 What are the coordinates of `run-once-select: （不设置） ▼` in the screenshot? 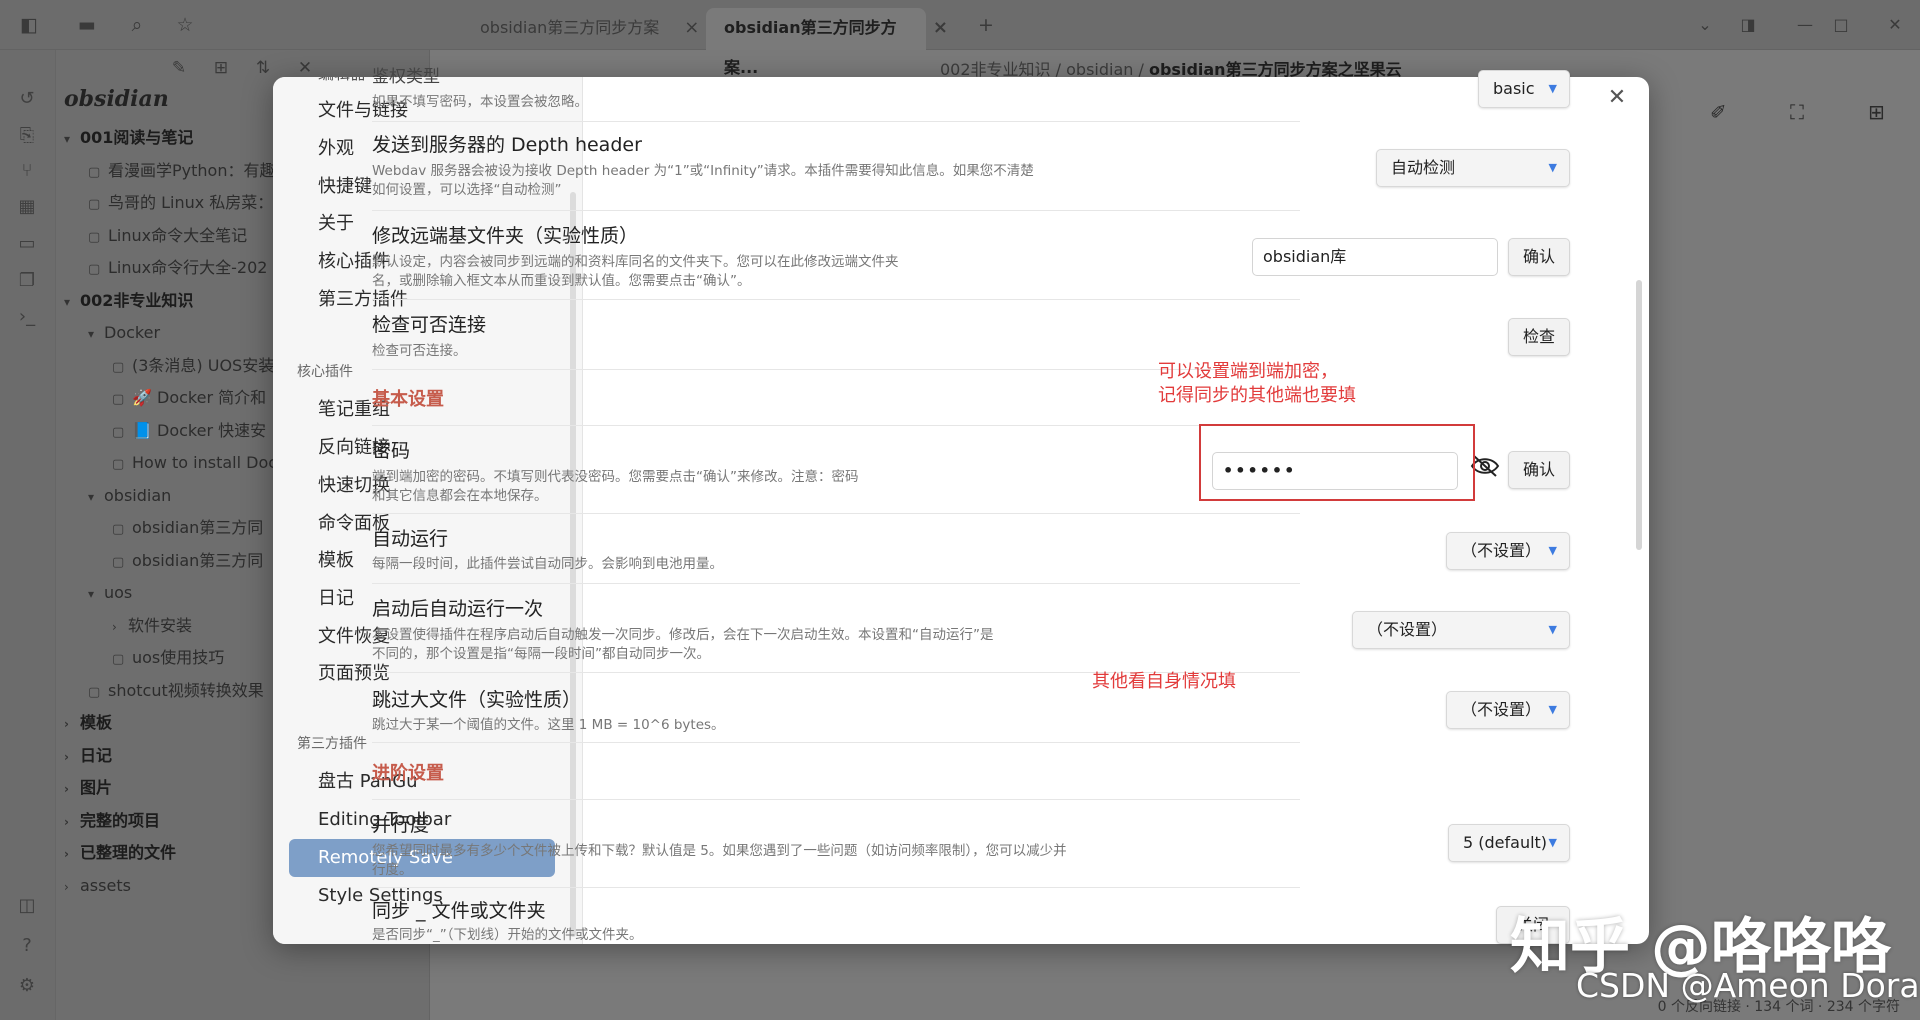 It's located at (1461, 630).